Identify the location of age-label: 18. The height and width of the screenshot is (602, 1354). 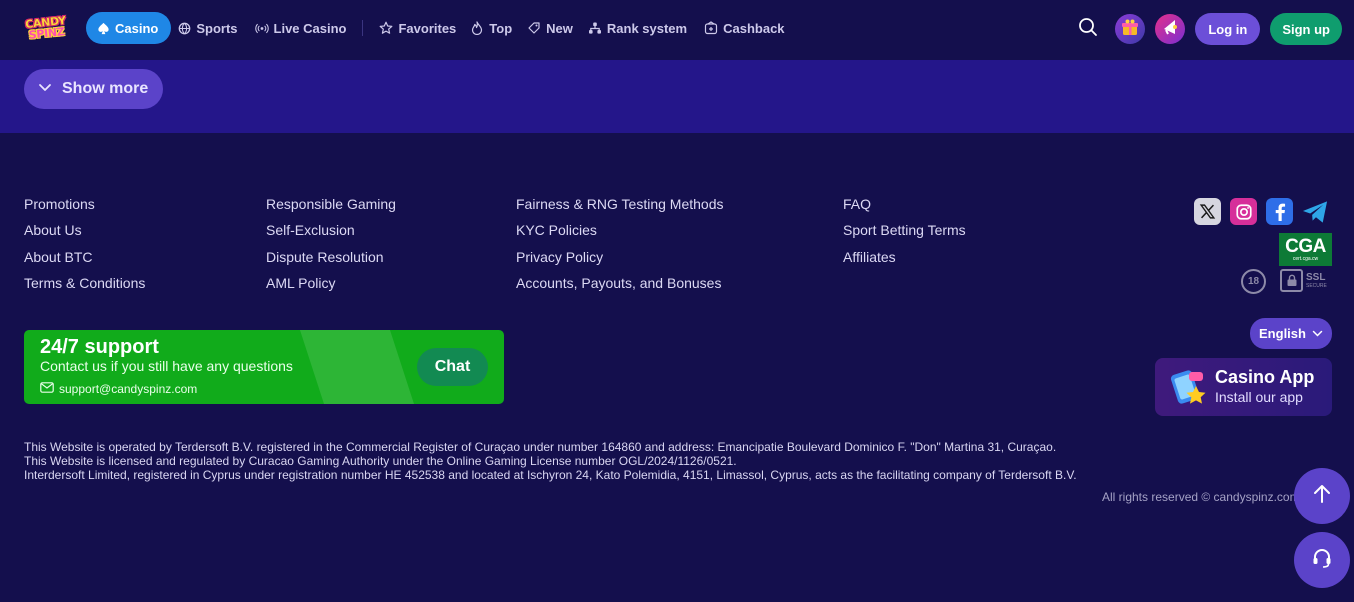
(1253, 281).